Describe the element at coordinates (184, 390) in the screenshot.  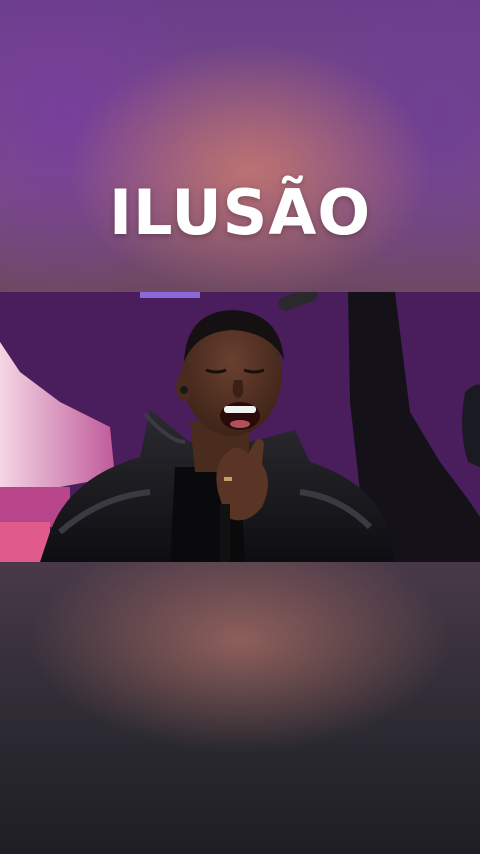
I see `in-ear-monitor` at that location.